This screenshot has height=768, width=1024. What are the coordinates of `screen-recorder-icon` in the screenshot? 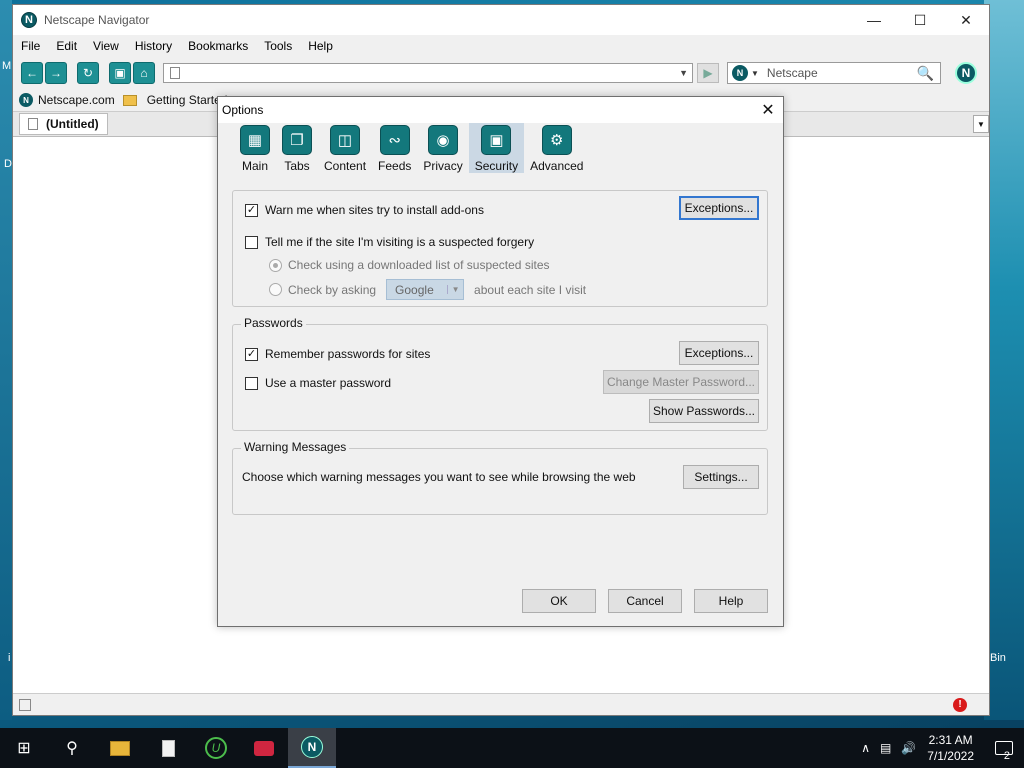 It's located at (264, 748).